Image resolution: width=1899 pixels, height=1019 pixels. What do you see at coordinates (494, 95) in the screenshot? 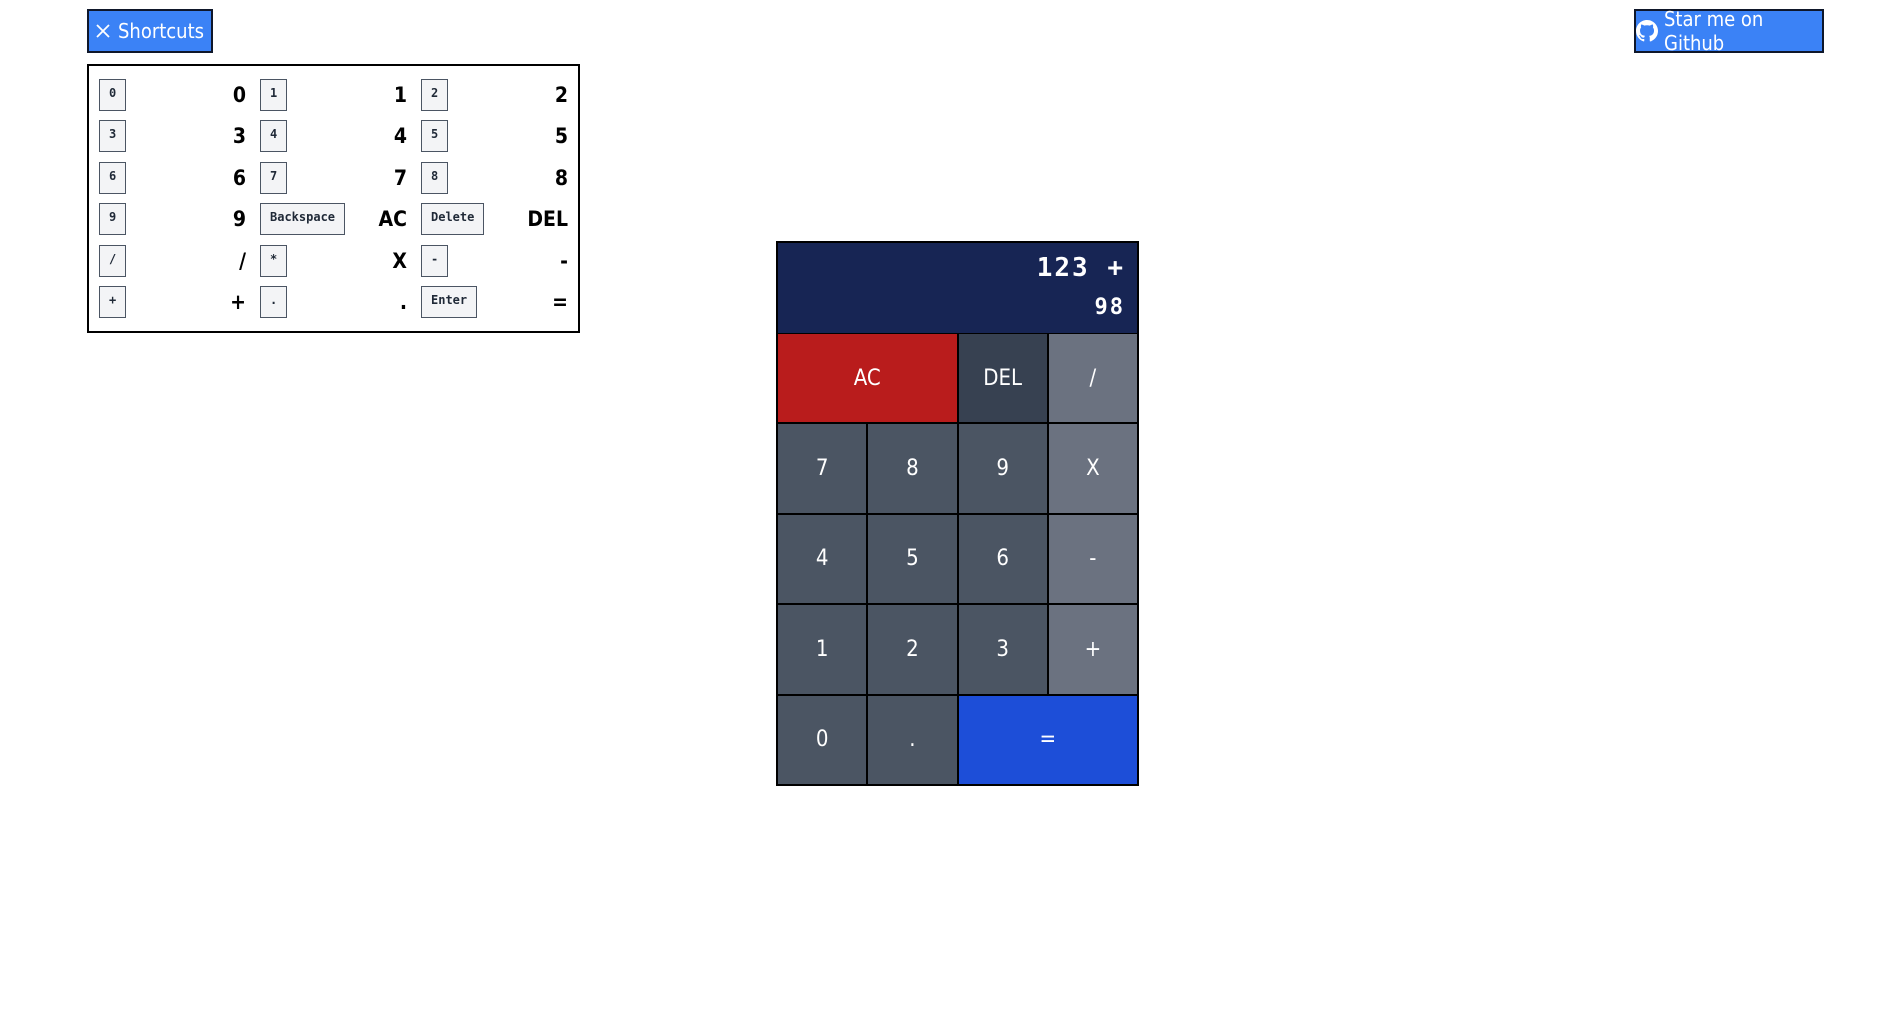
I see `shortcut-row: 22` at bounding box center [494, 95].